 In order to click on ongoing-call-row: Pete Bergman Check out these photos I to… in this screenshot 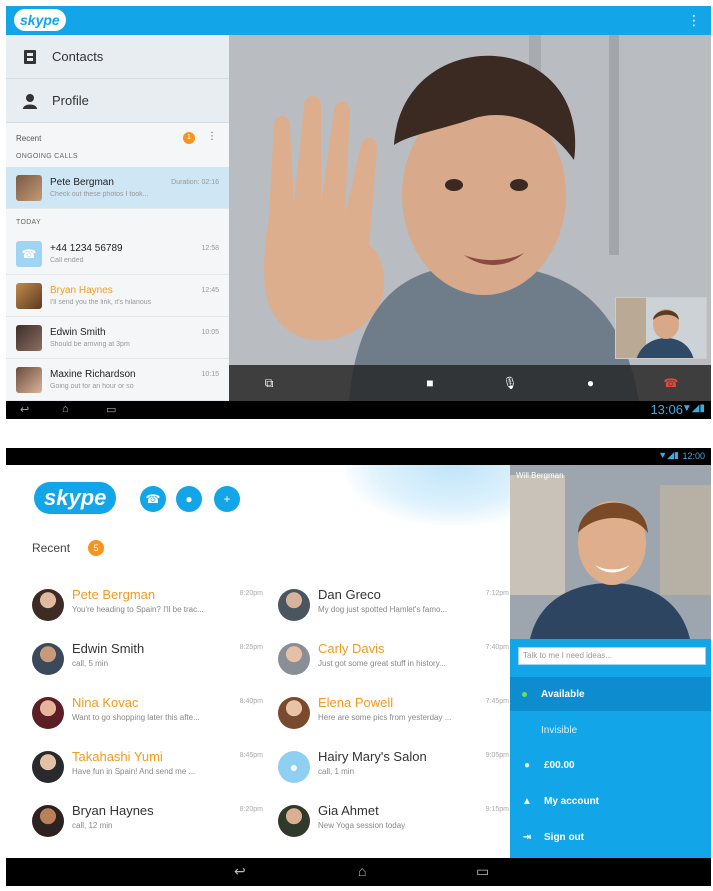, I will do `click(117, 188)`.